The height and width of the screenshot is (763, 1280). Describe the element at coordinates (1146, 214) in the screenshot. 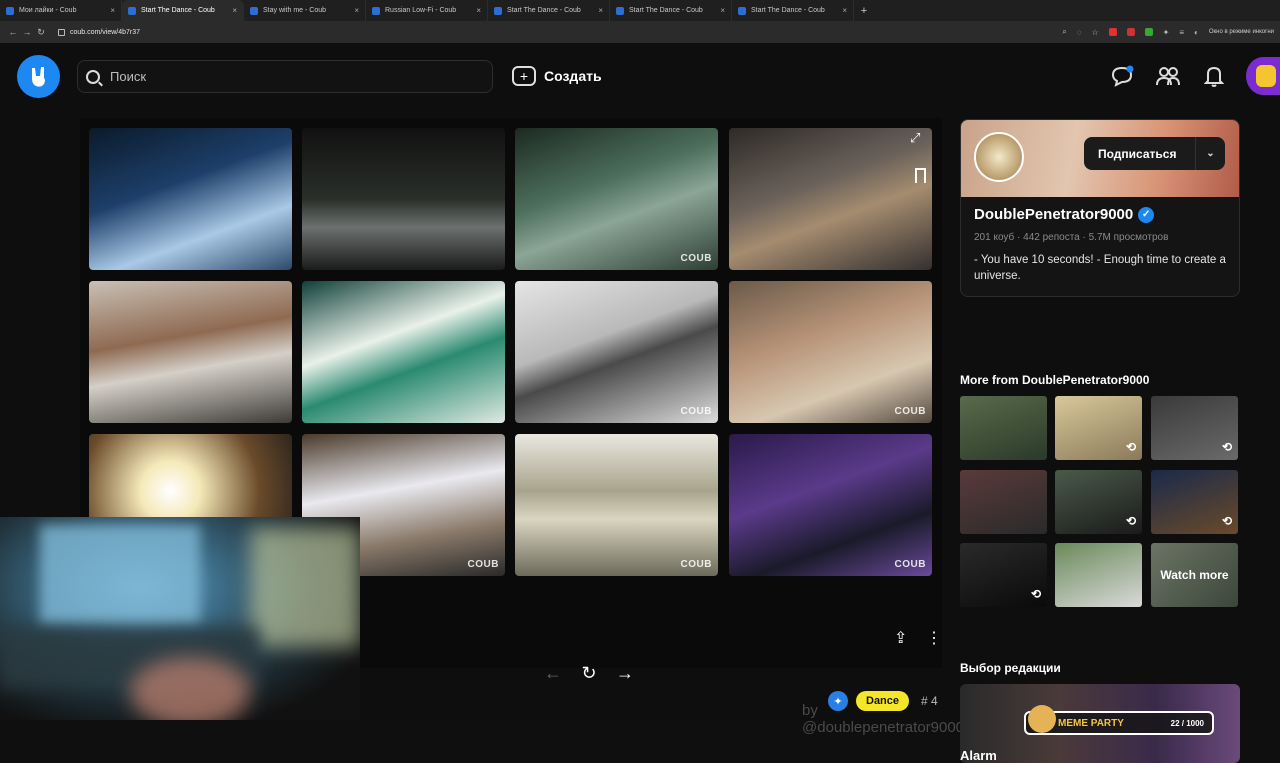

I see `verified-icon: ✓` at that location.